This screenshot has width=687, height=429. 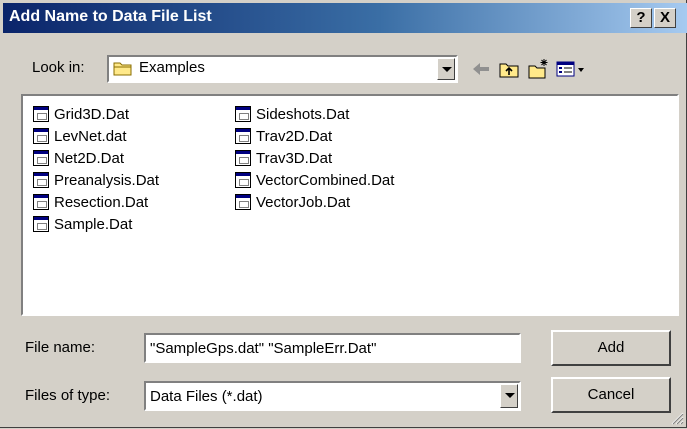 What do you see at coordinates (325, 180) in the screenshot?
I see `file-name: VectorCombined.Dat` at bounding box center [325, 180].